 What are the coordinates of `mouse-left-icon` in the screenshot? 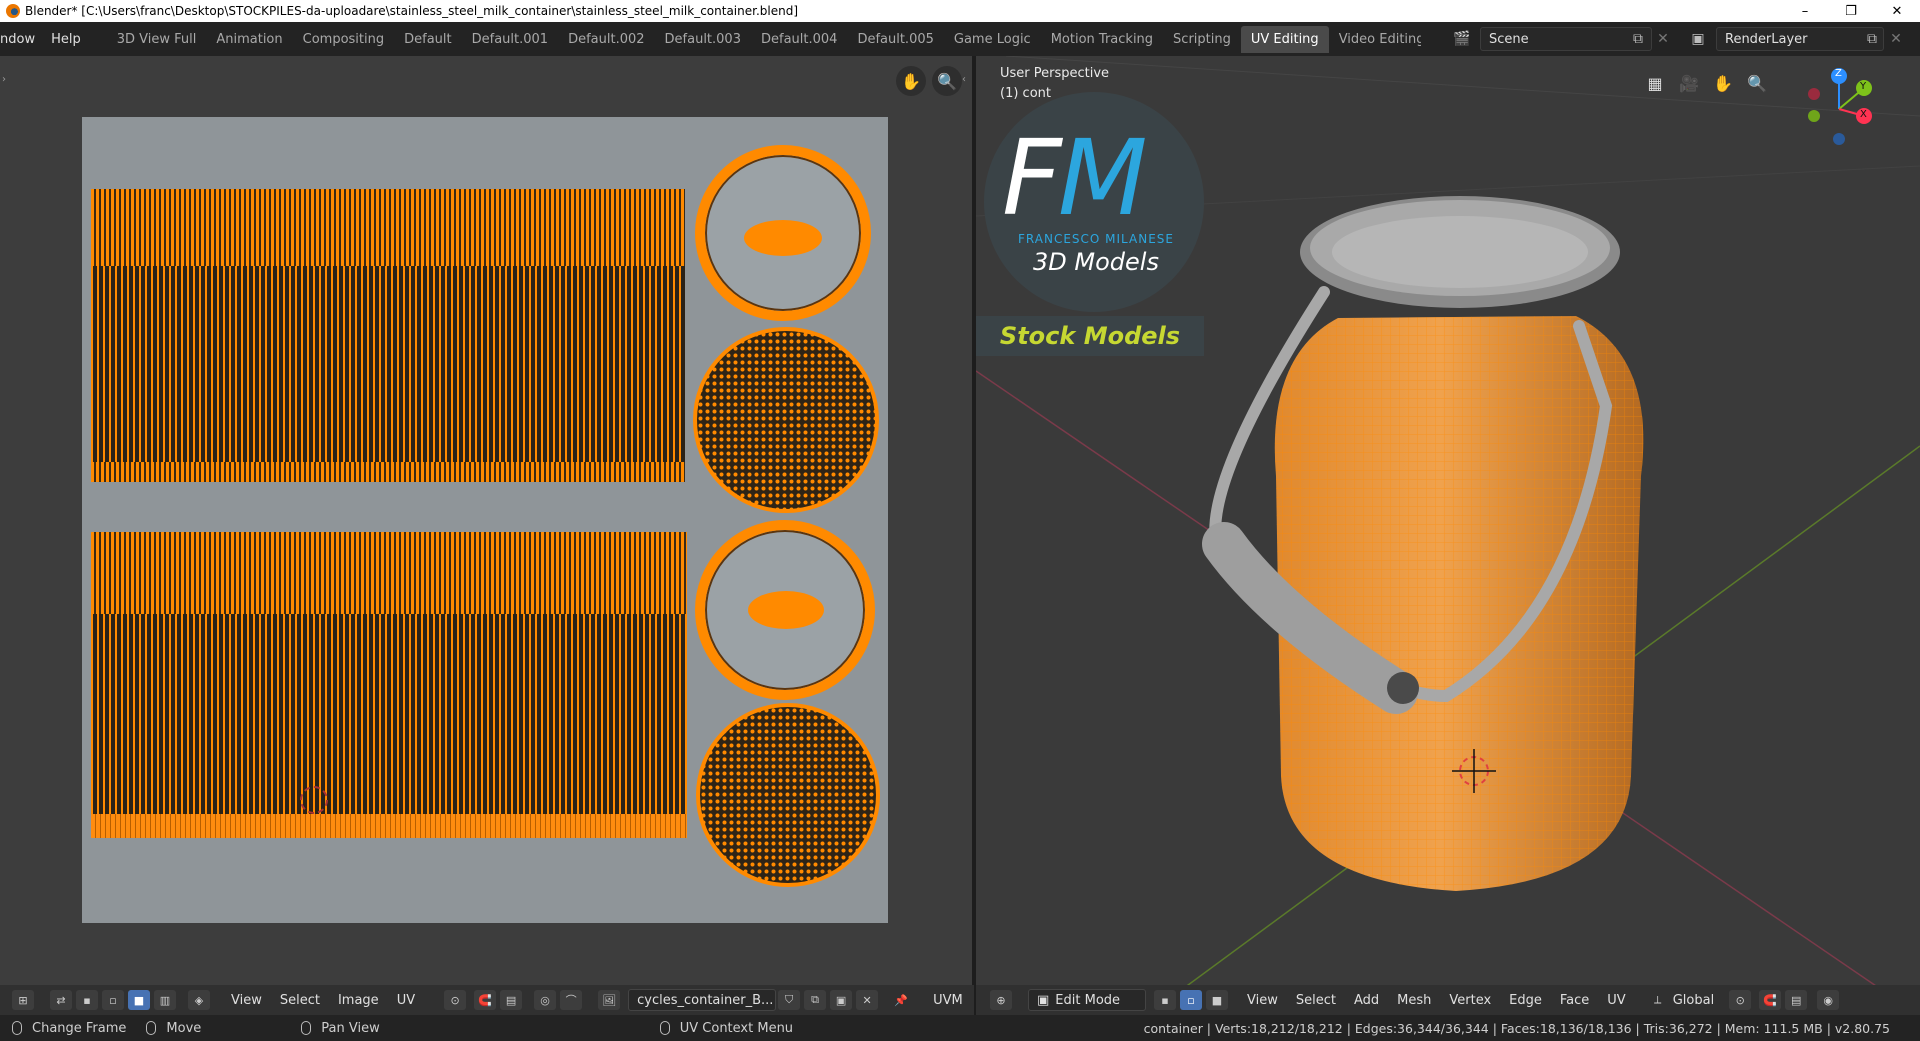 It's located at (17, 1028).